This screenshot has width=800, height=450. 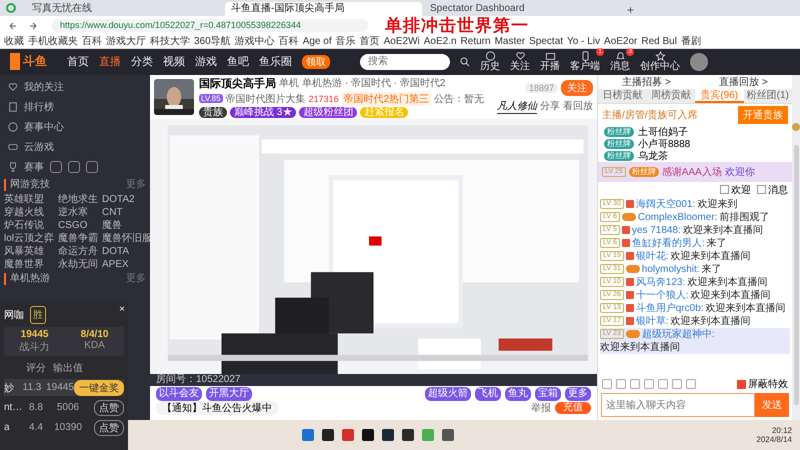 I want to click on search-field: 搜索, so click(x=405, y=62).